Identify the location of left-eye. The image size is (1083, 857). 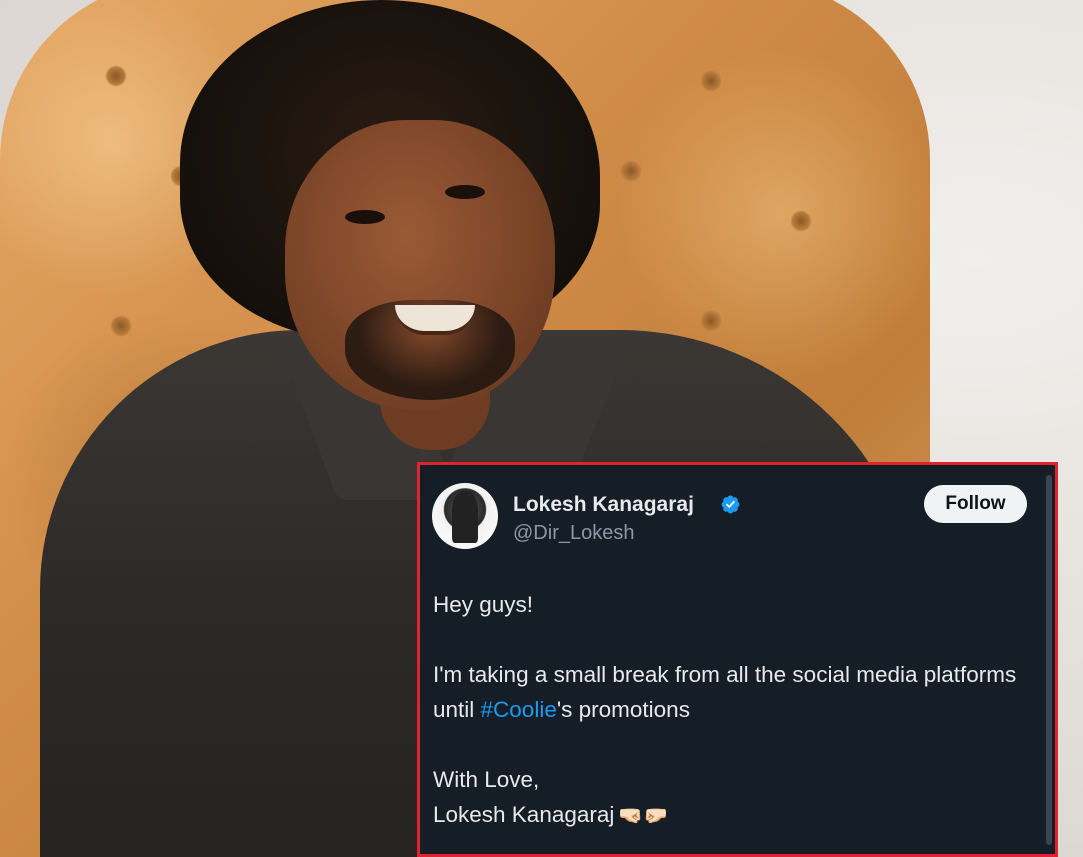
(365, 217).